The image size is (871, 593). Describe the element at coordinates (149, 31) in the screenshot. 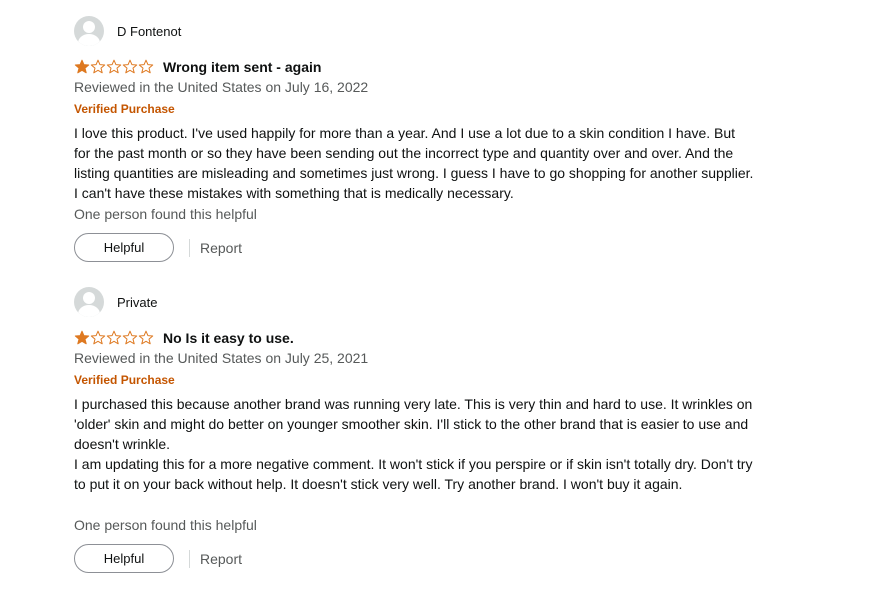

I see `reviewer-name: D Fontenot` at that location.